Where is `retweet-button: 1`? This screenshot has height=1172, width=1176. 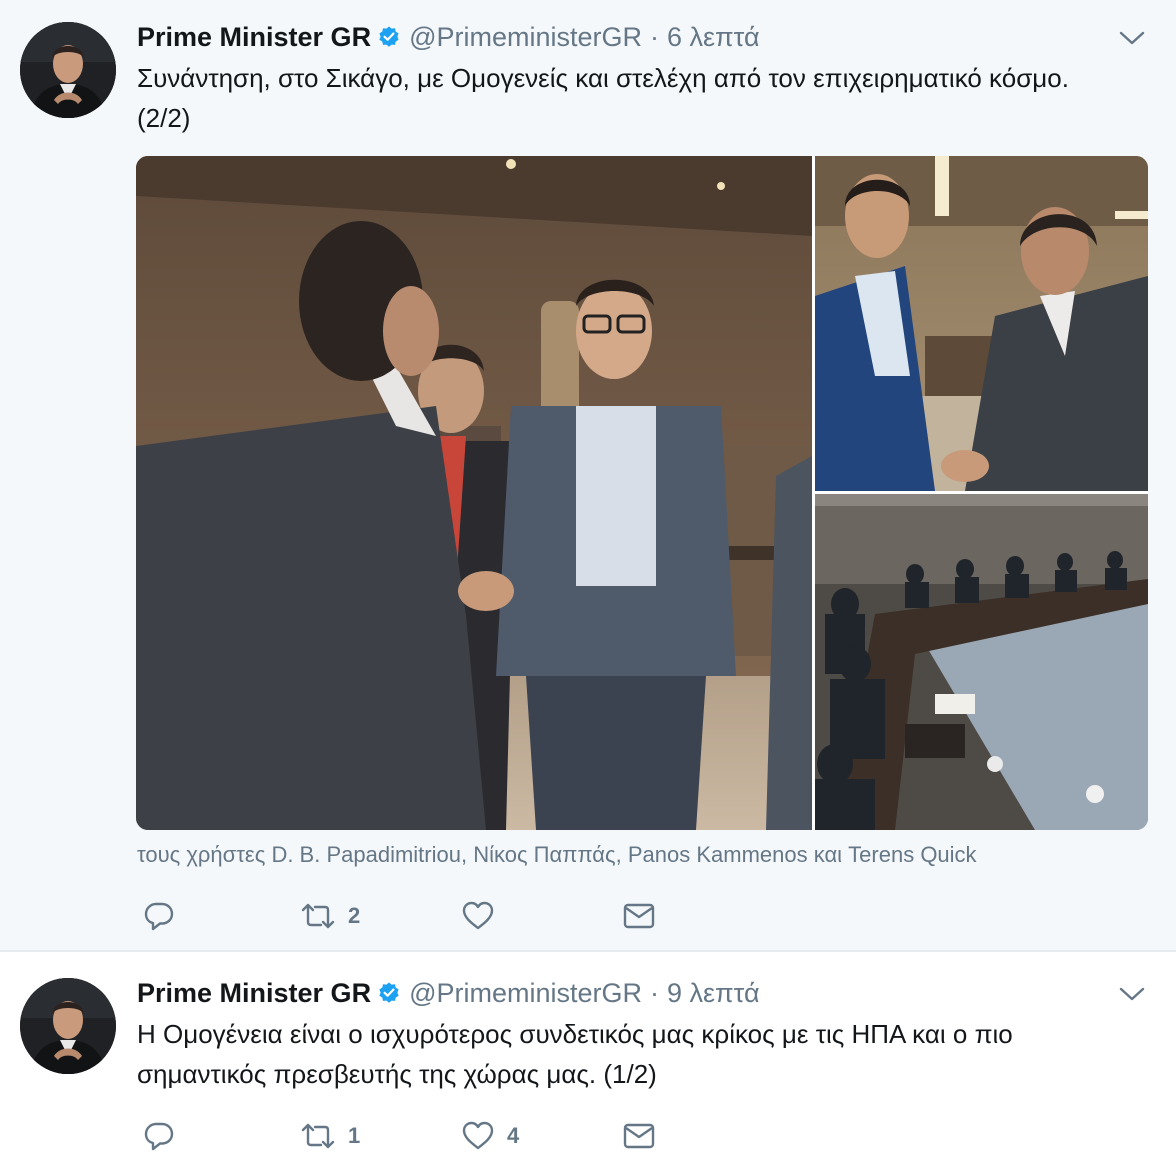 retweet-button: 1 is located at coordinates (330, 1136).